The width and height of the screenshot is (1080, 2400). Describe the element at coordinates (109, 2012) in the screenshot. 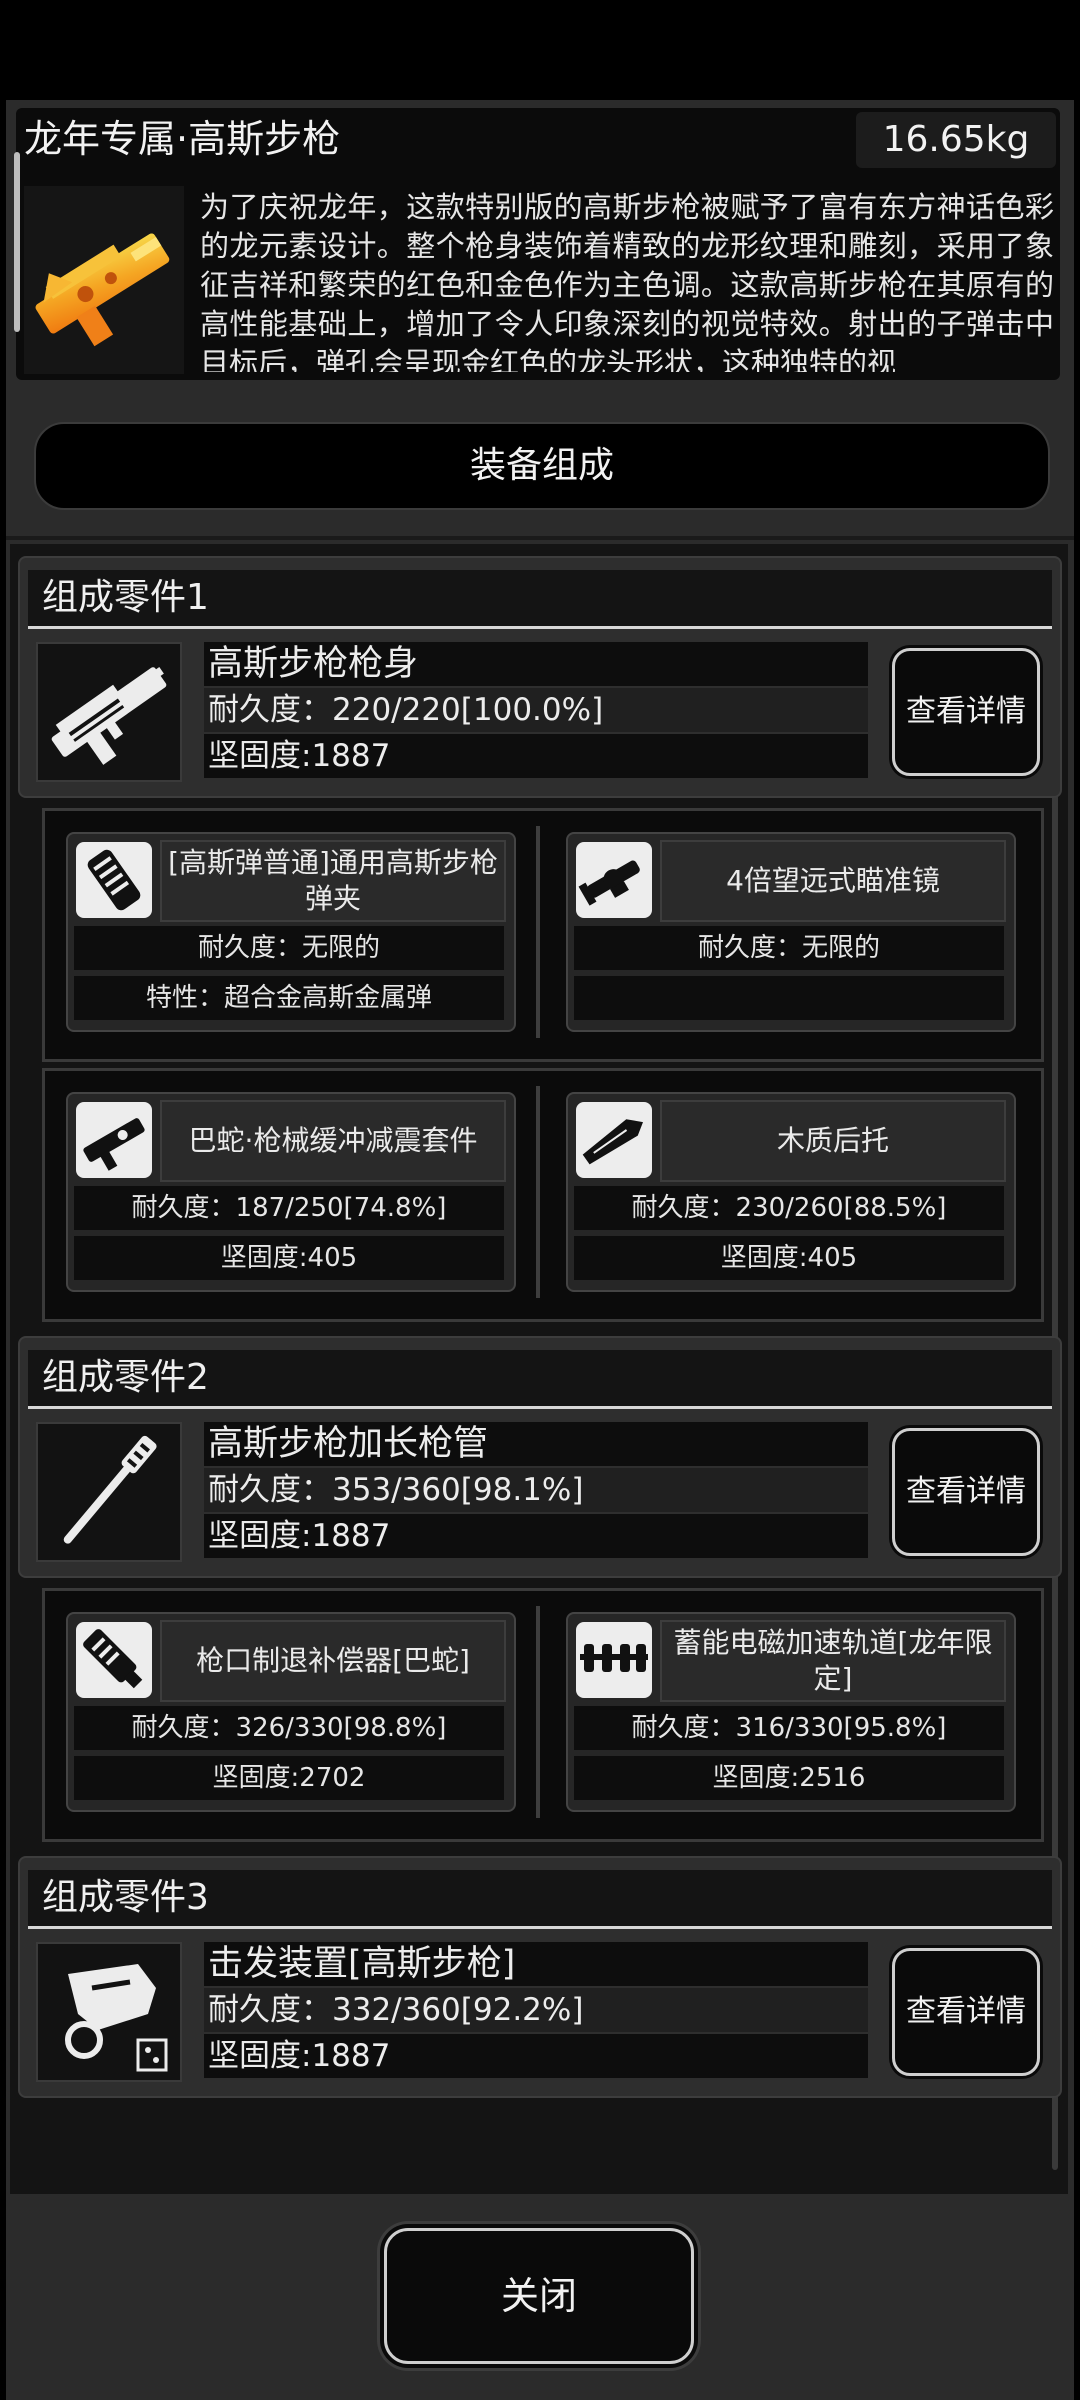

I see `trigger-assembly-icon` at that location.